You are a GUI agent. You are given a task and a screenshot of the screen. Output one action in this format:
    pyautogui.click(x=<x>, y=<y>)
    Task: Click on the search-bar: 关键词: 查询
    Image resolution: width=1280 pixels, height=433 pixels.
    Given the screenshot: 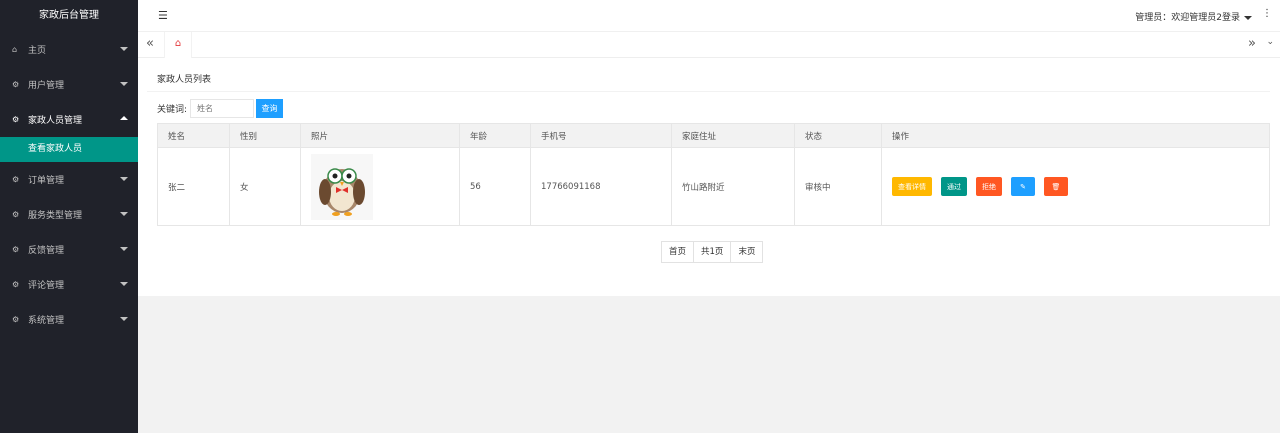 What is the action you would take?
    pyautogui.click(x=220, y=108)
    